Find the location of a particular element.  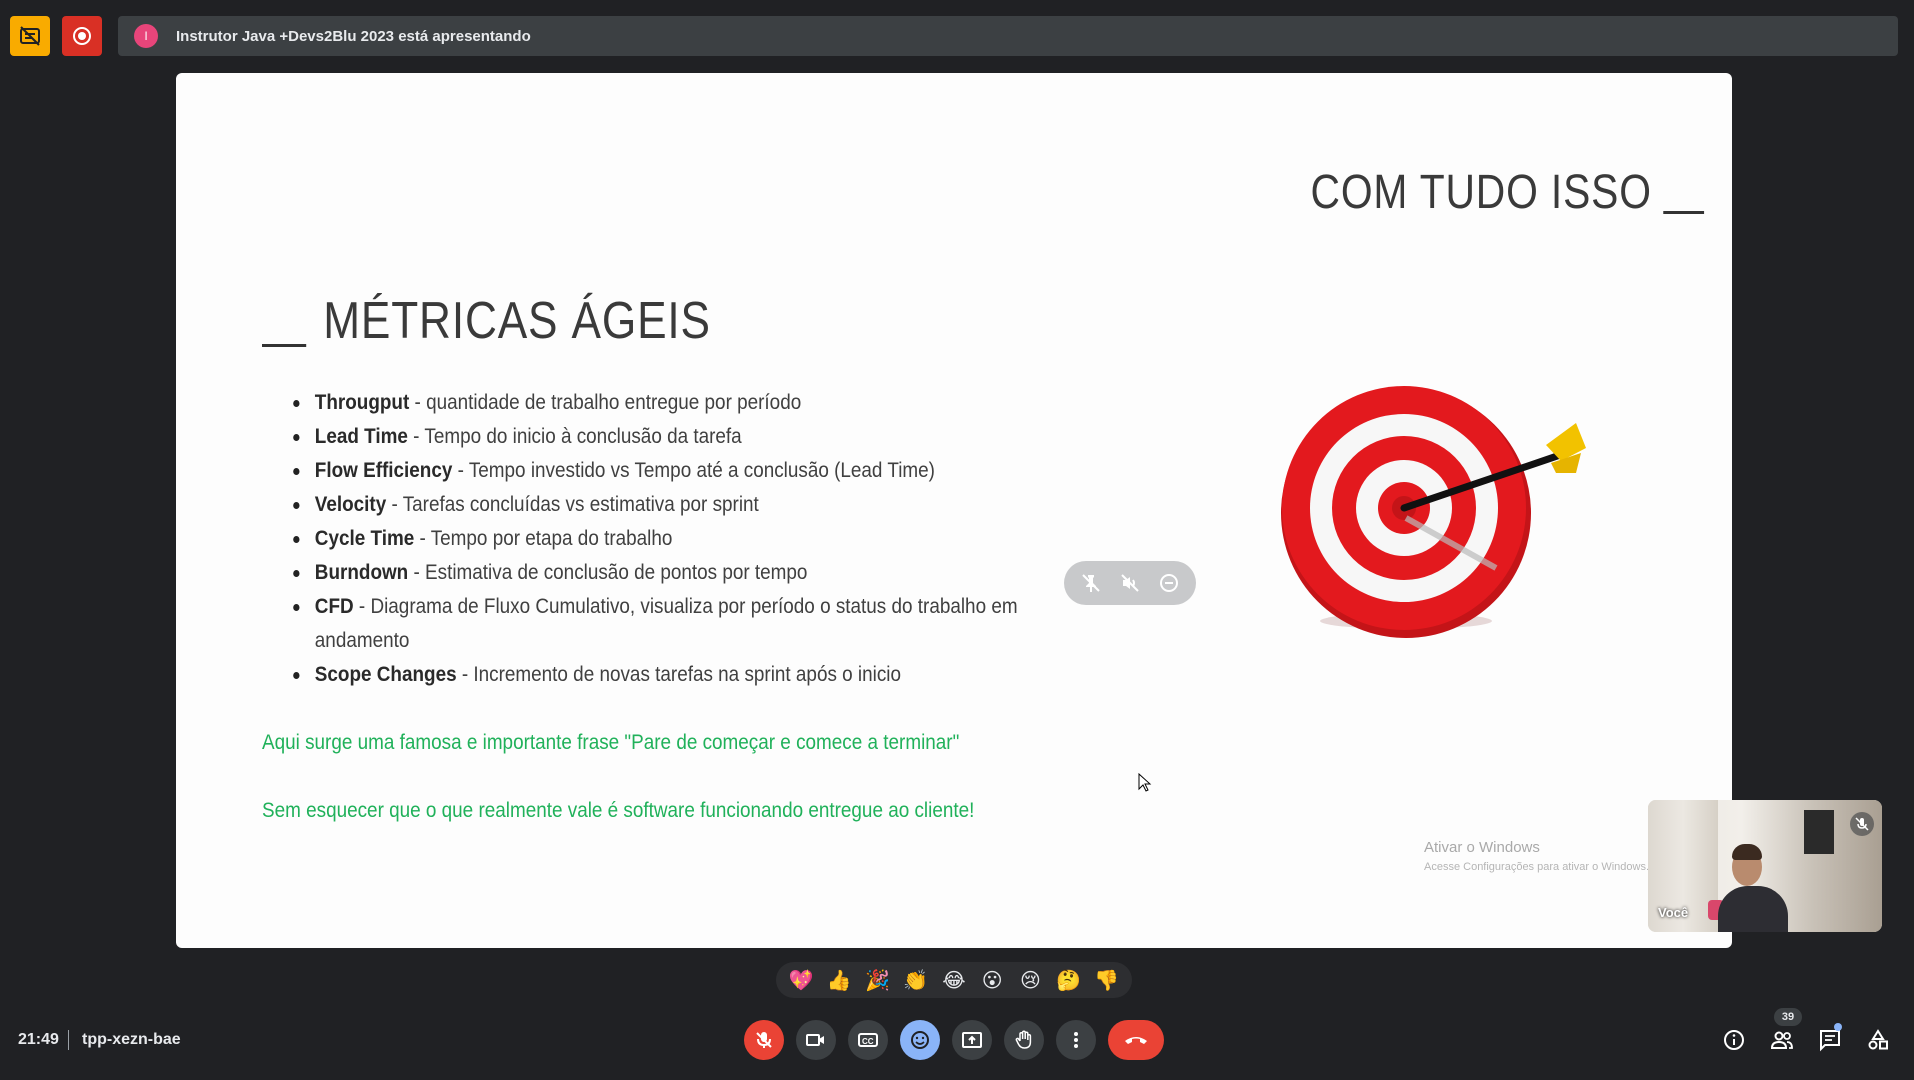

metric-term: Througput is located at coordinates (362, 402).